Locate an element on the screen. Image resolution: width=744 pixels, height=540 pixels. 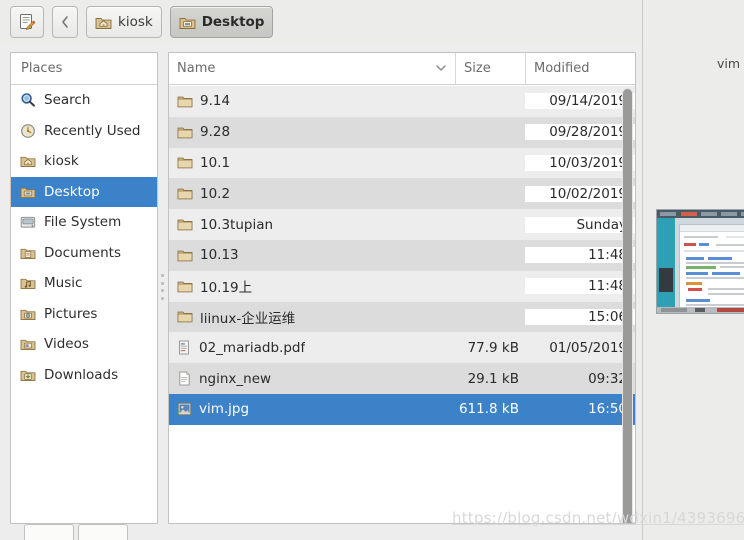
breadcrumb-kiosk-label: kiosk is located at coordinates (135, 22).